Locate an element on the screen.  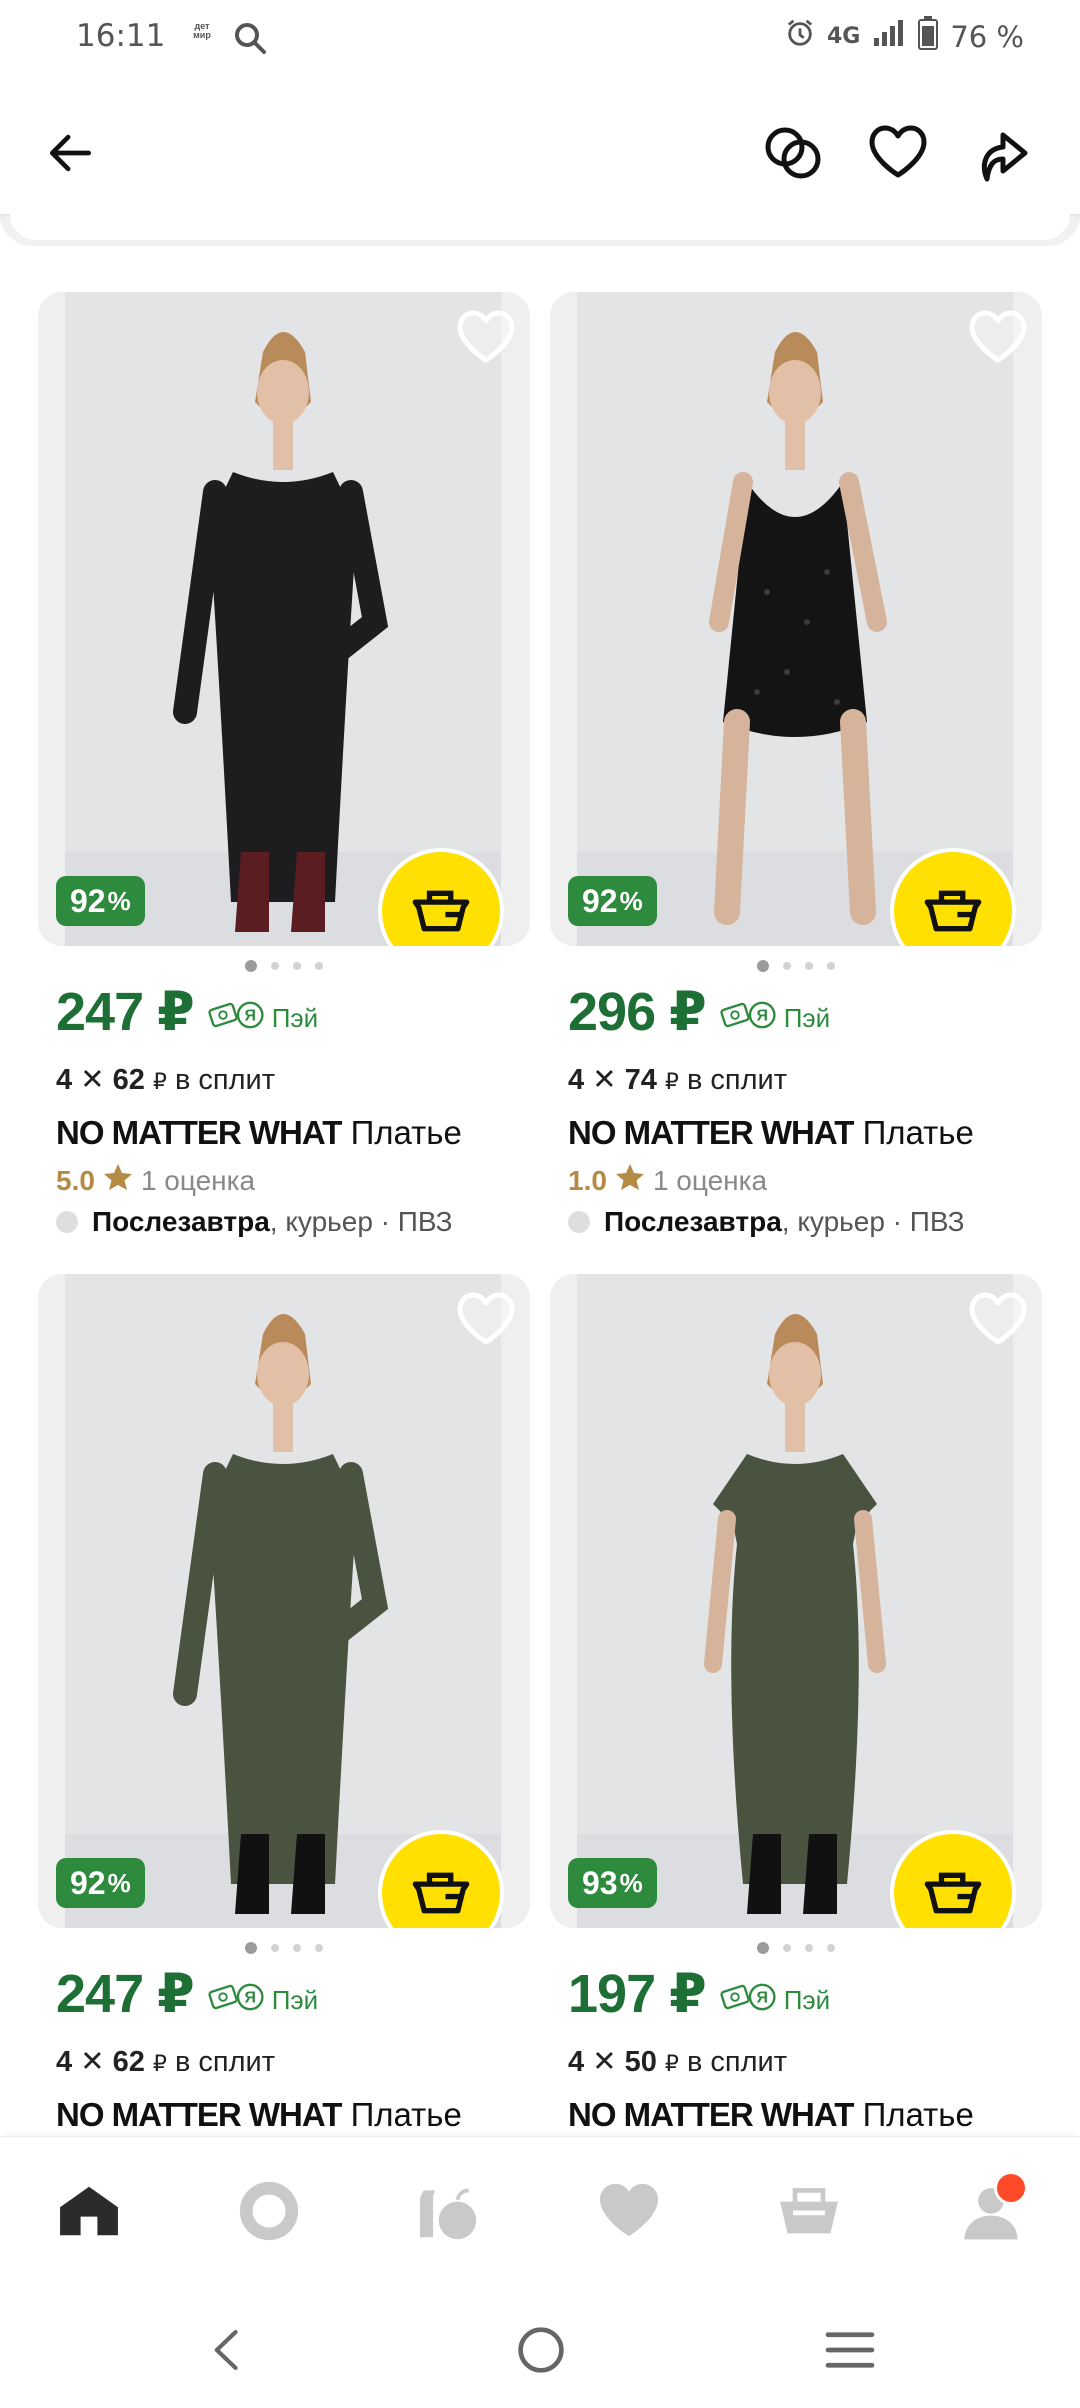
alice-icon is located at coordinates (269, 2211).